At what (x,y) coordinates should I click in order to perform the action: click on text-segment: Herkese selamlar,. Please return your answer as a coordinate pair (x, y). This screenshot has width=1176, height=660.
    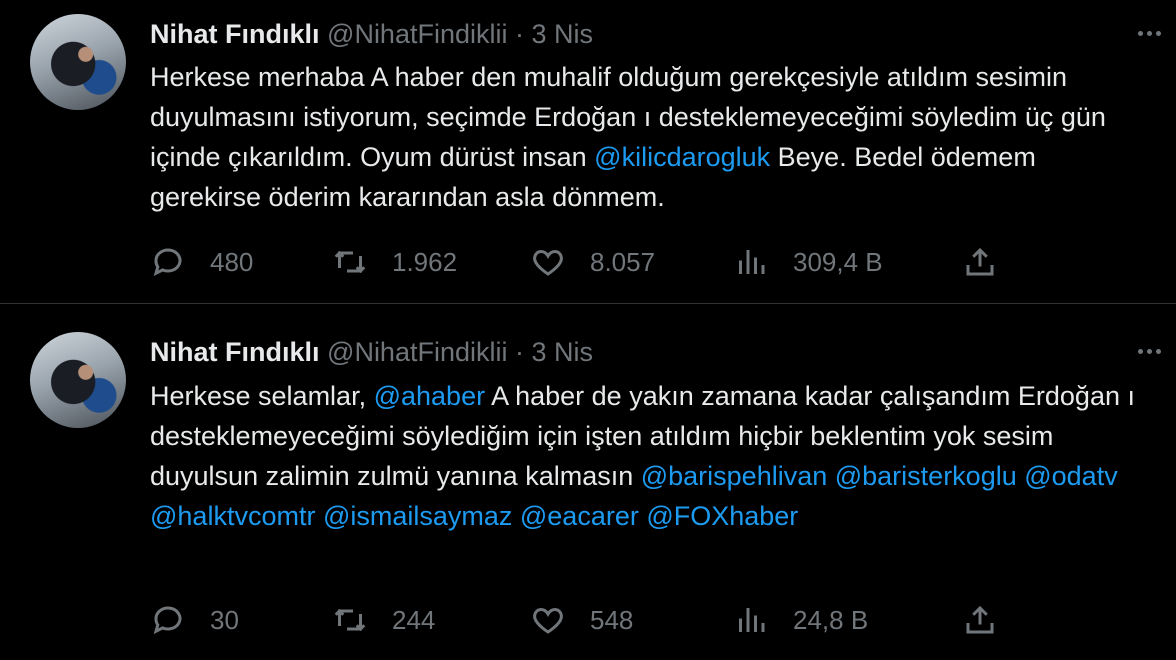
    Looking at the image, I should click on (262, 396).